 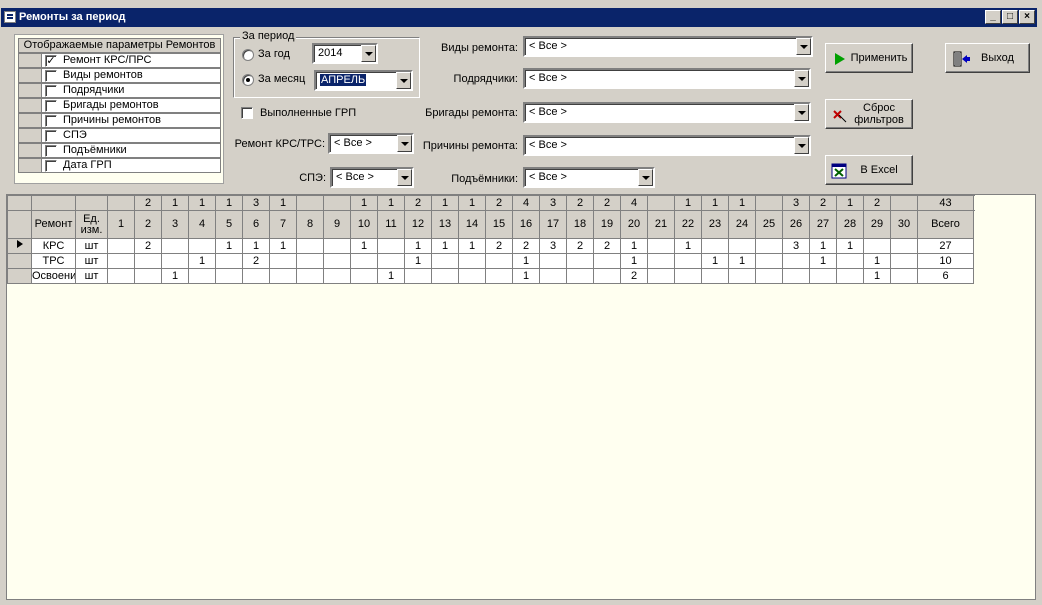 I want to click on param-row: Подъёмники, so click(x=119, y=150).